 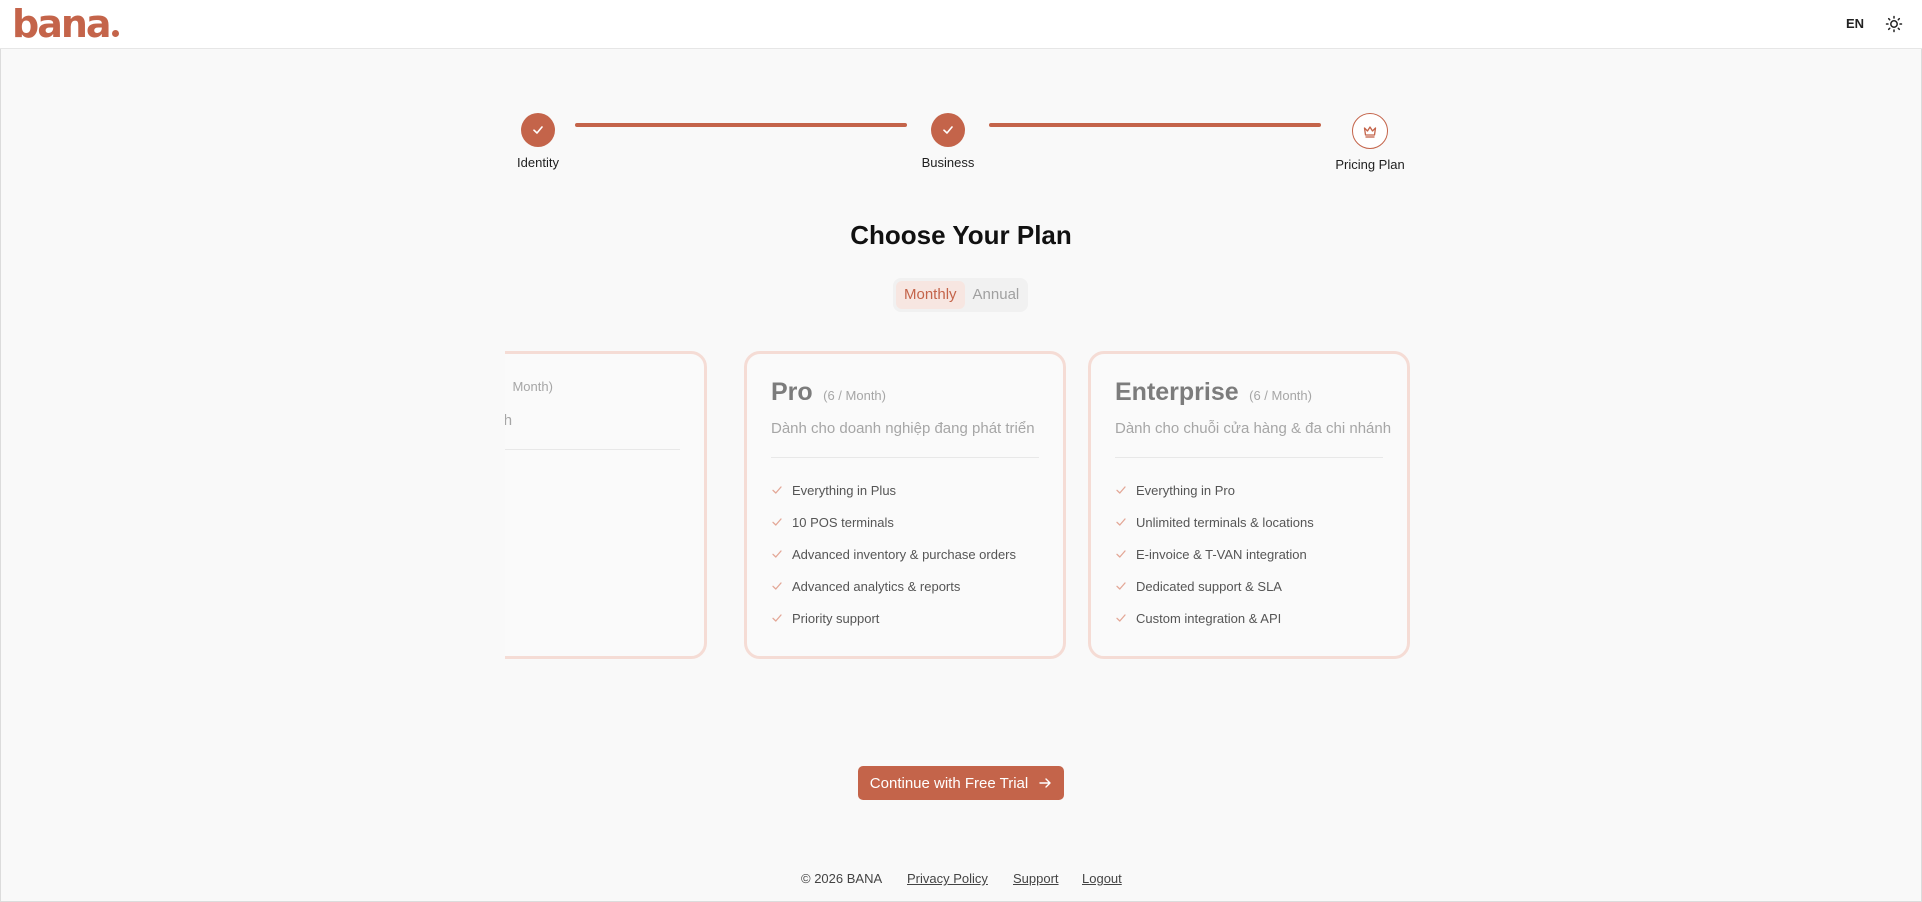 I want to click on plan-description: Dành cho doanh nghiệp đang phát triển, so click(x=903, y=428).